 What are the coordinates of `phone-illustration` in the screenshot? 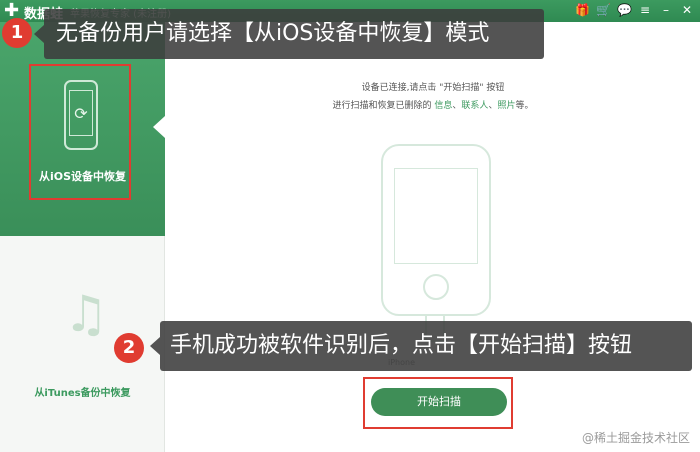 It's located at (436, 230).